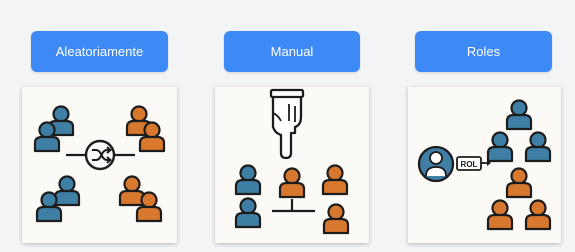  I want to click on role-tag-label: ROL, so click(469, 164).